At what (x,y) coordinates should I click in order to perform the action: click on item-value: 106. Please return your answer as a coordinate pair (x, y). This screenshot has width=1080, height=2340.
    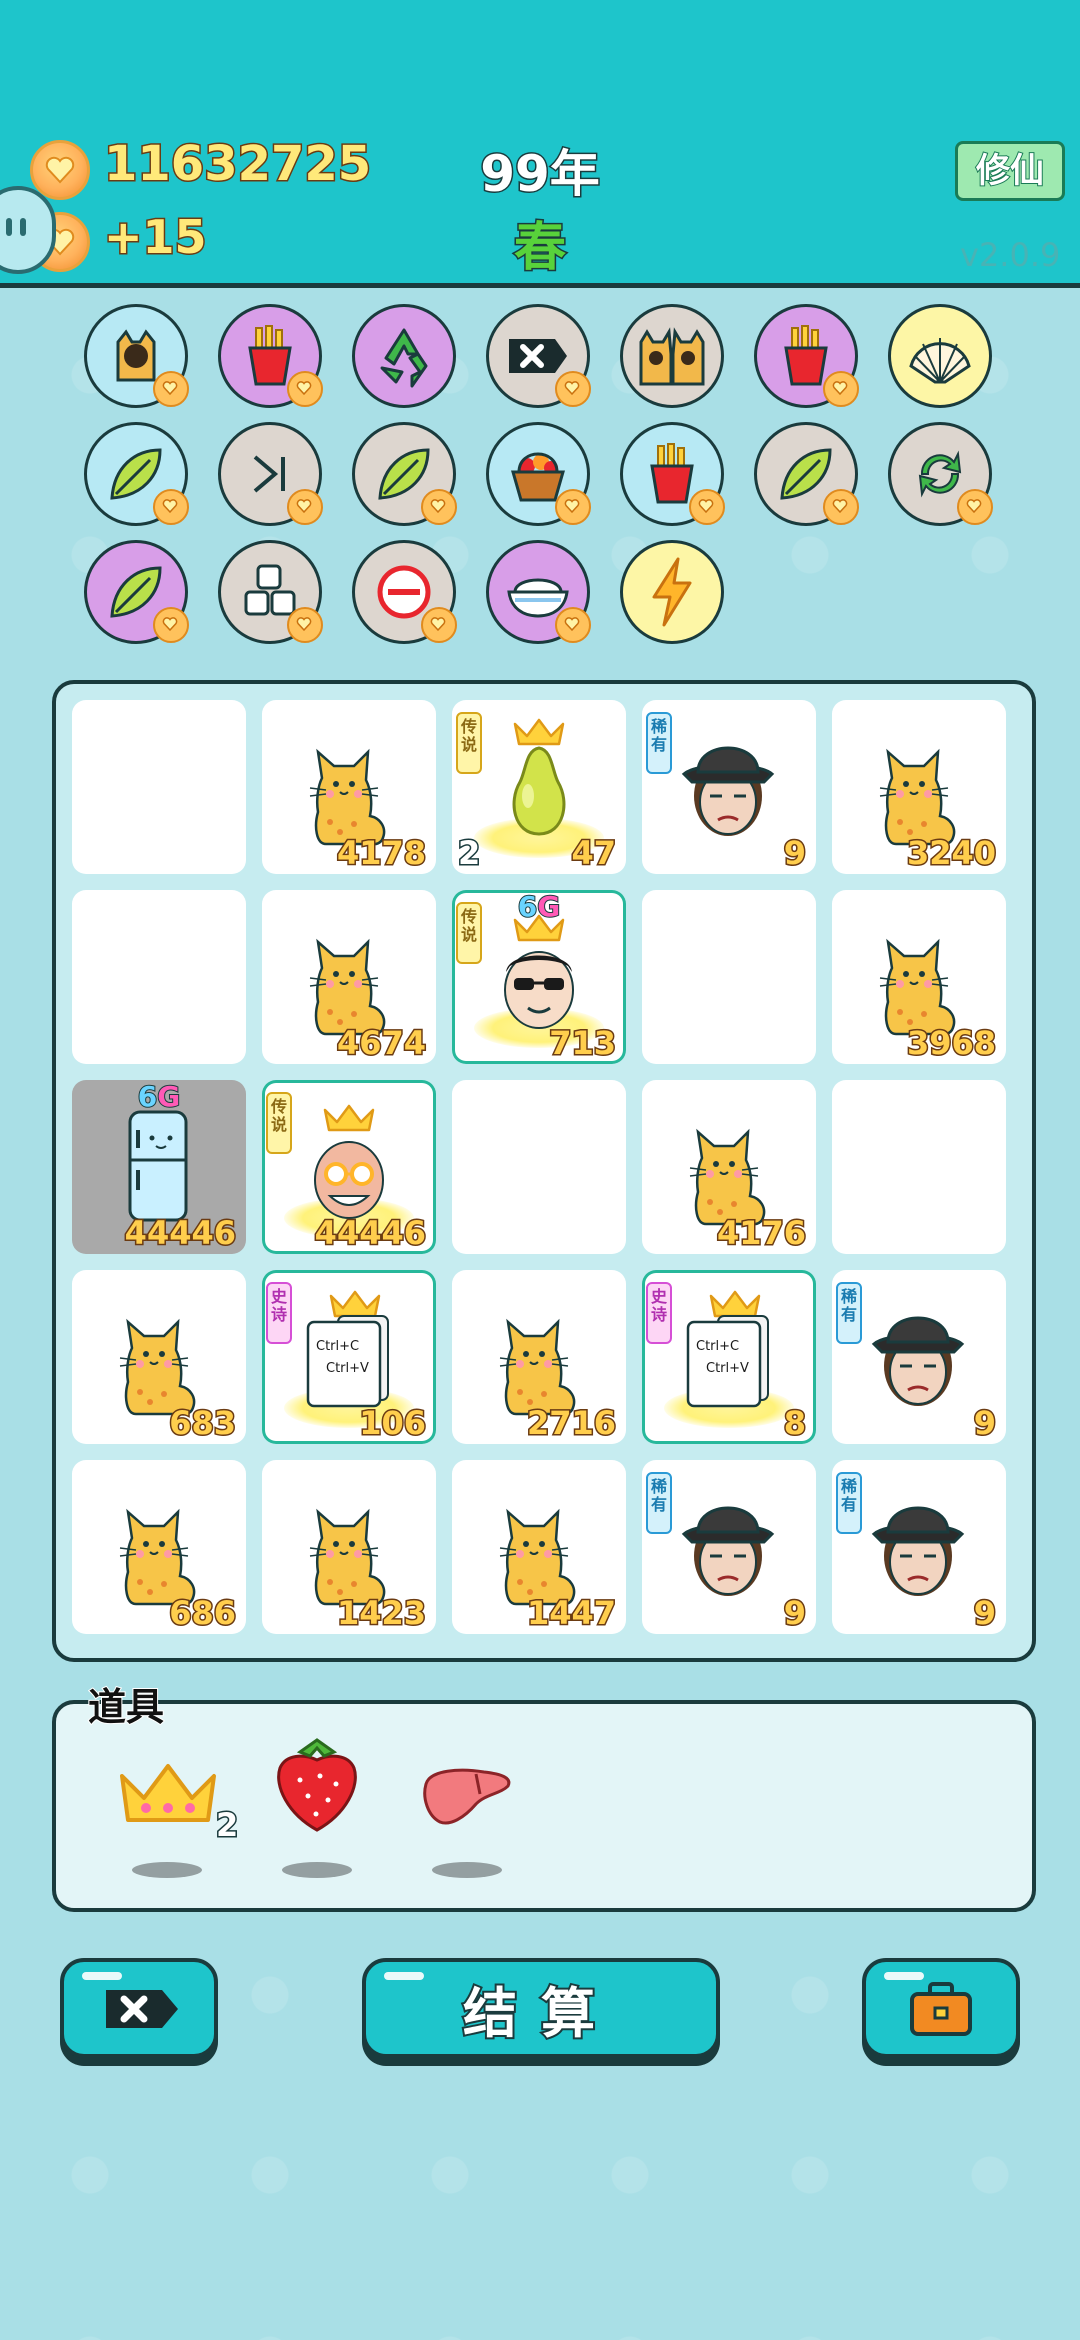
    Looking at the image, I should click on (393, 1423).